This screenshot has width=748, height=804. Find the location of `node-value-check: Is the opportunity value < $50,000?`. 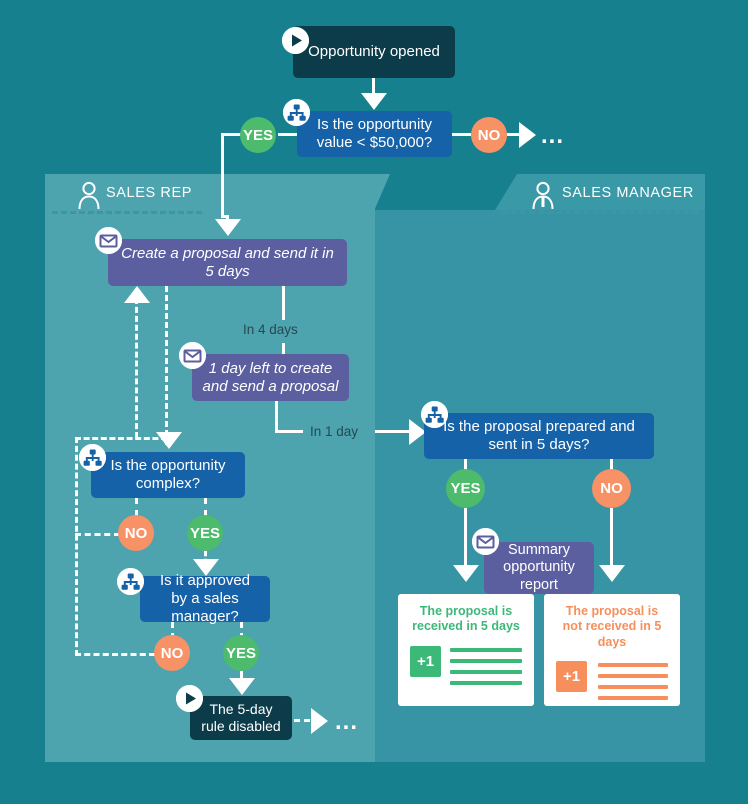

node-value-check: Is the opportunity value < $50,000? is located at coordinates (374, 134).